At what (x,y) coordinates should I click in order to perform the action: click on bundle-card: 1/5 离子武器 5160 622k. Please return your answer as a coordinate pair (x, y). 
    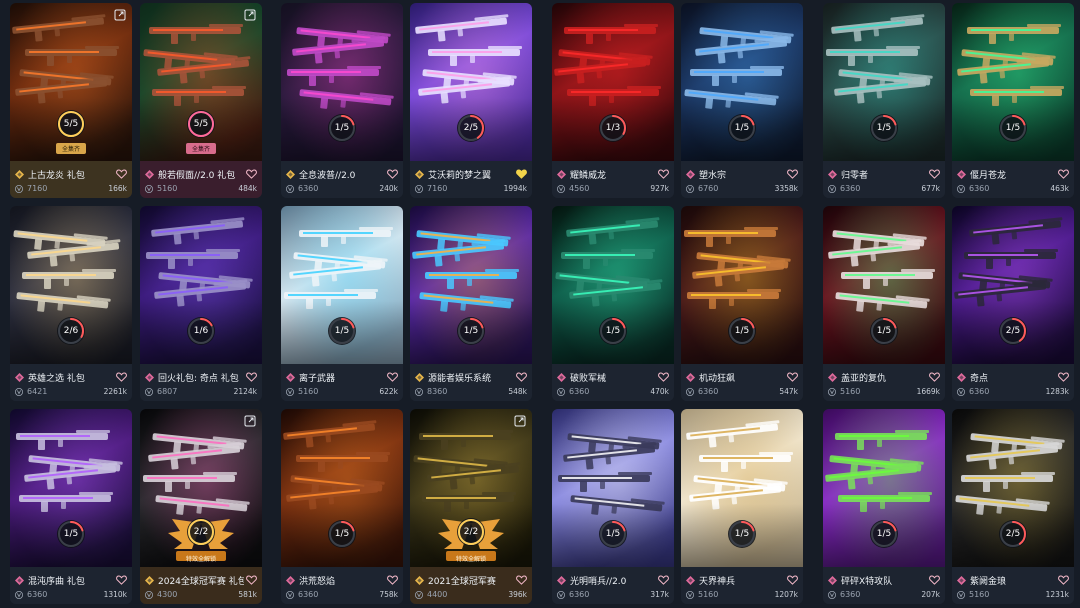
    Looking at the image, I should click on (342, 303).